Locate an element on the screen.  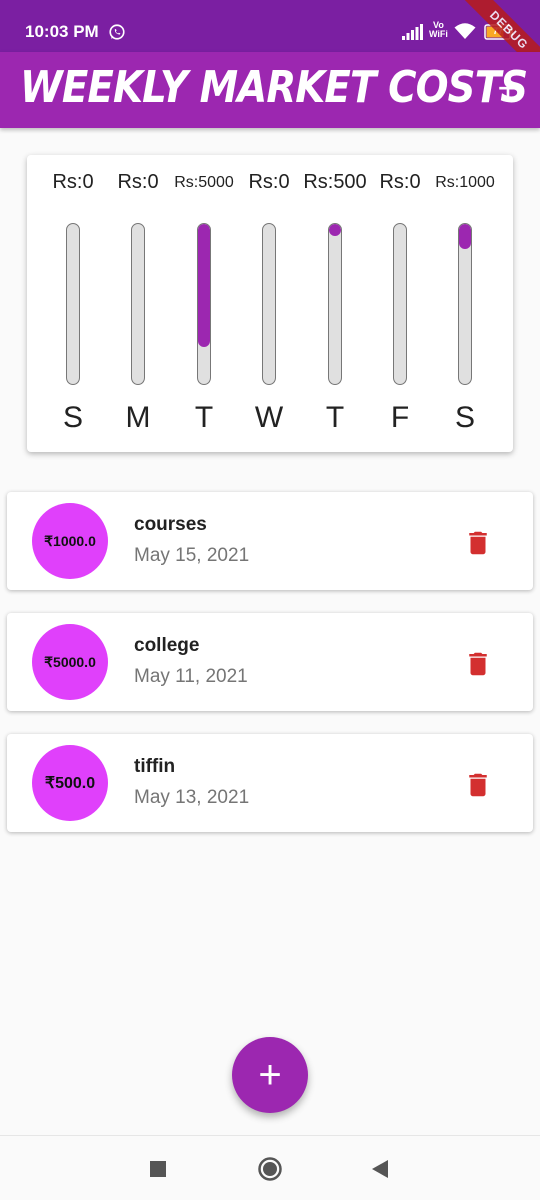
transaction-date: May 11, 2021 is located at coordinates (191, 676).